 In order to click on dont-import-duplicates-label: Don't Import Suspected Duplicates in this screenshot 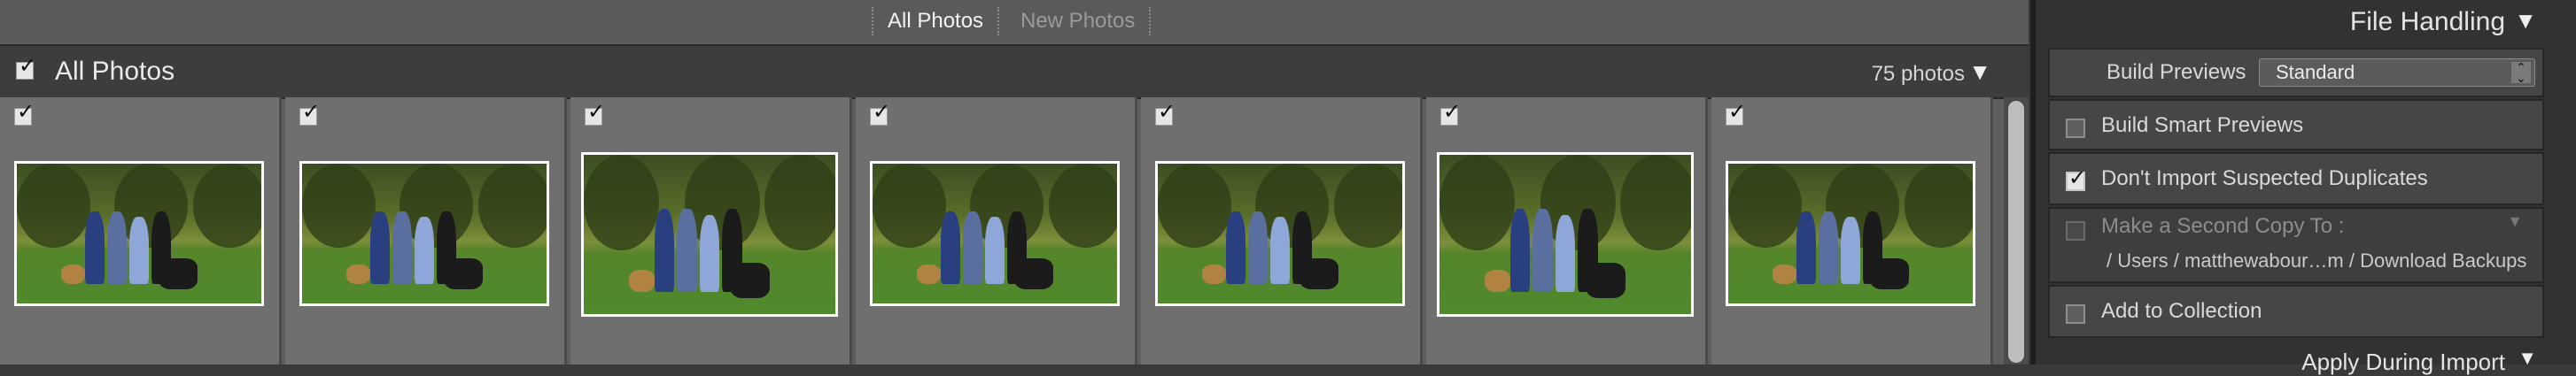, I will do `click(2264, 178)`.